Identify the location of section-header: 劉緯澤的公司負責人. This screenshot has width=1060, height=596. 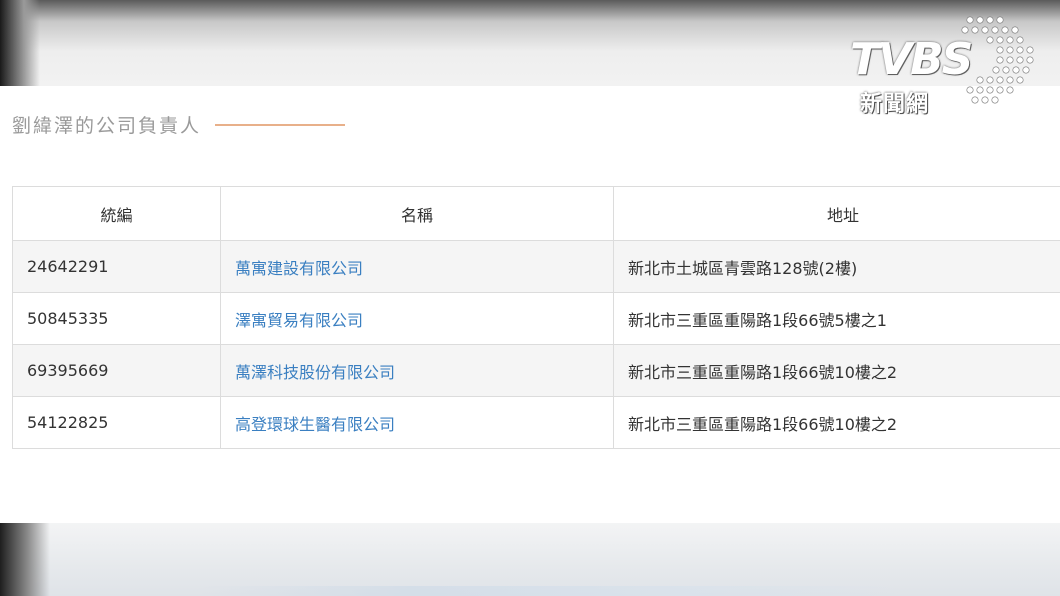
(179, 124).